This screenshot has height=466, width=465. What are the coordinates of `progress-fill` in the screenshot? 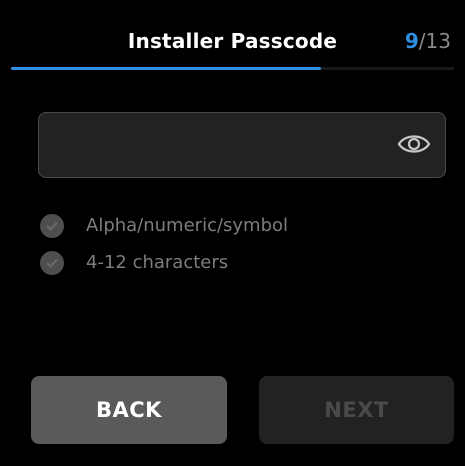 It's located at (166, 68).